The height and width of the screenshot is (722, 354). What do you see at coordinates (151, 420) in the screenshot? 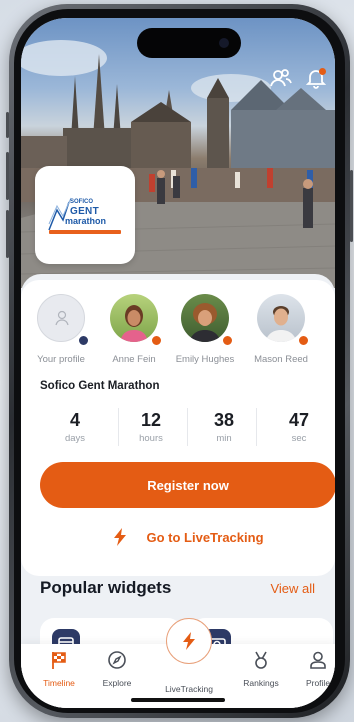
I see `countdown-value: 12` at bounding box center [151, 420].